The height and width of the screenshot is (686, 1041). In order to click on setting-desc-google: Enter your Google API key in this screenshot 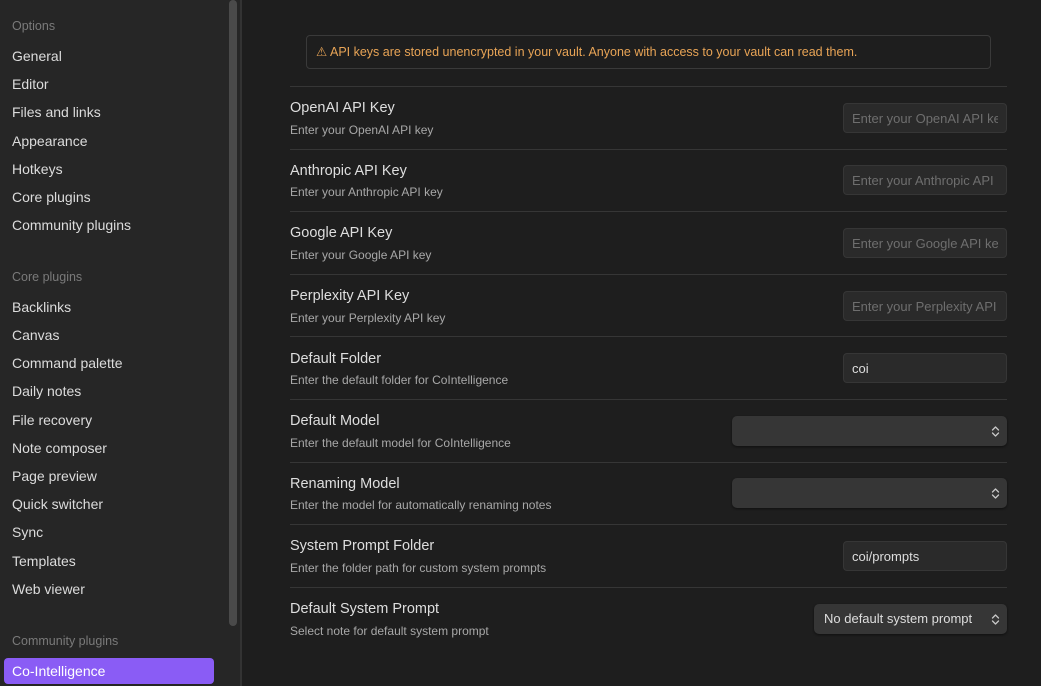, I will do `click(361, 255)`.